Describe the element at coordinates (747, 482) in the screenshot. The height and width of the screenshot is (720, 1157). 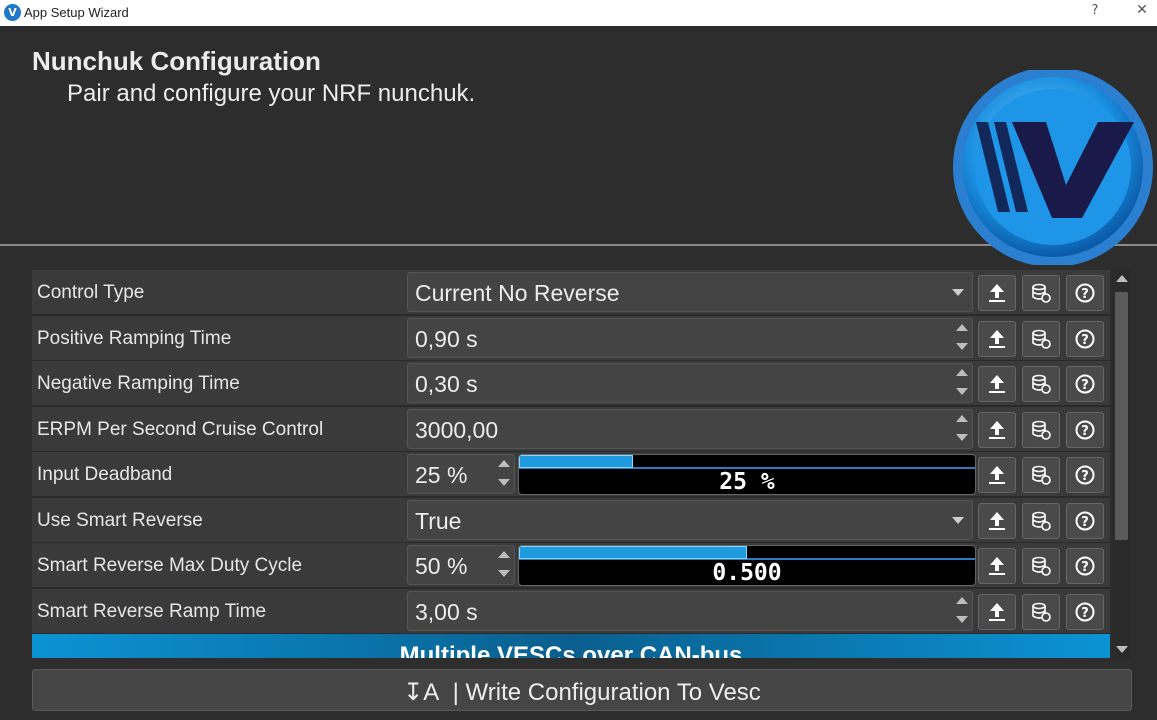
I see `bar-text: 25 %` at that location.